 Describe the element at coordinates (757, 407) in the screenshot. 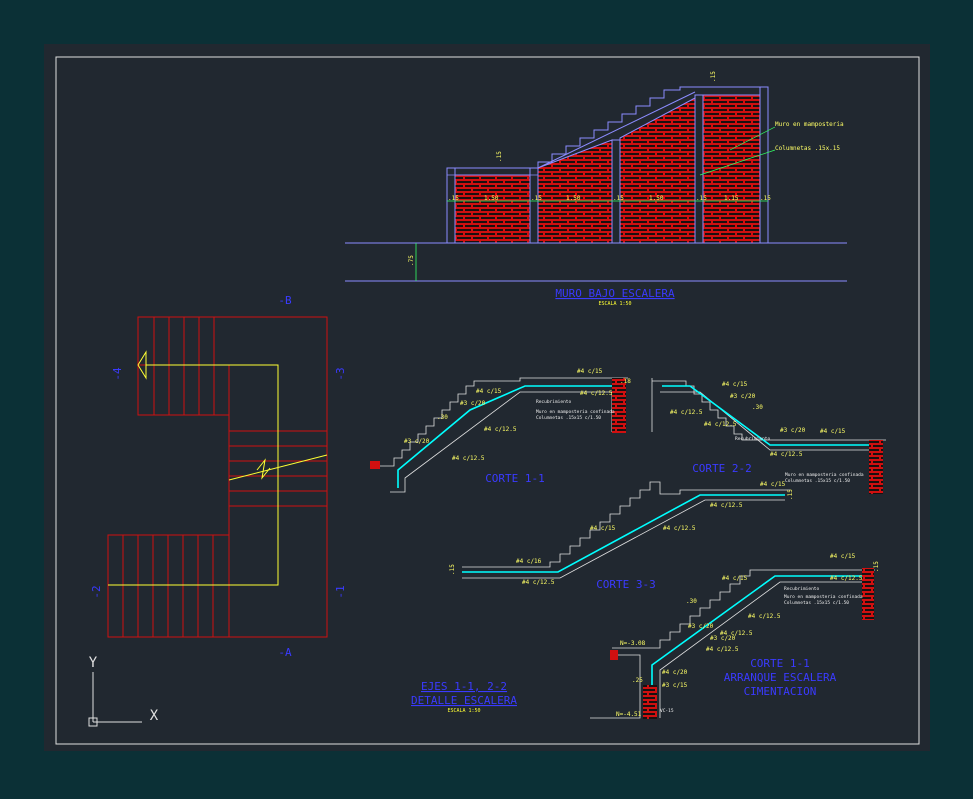

I see `s2-label-3: .30` at that location.